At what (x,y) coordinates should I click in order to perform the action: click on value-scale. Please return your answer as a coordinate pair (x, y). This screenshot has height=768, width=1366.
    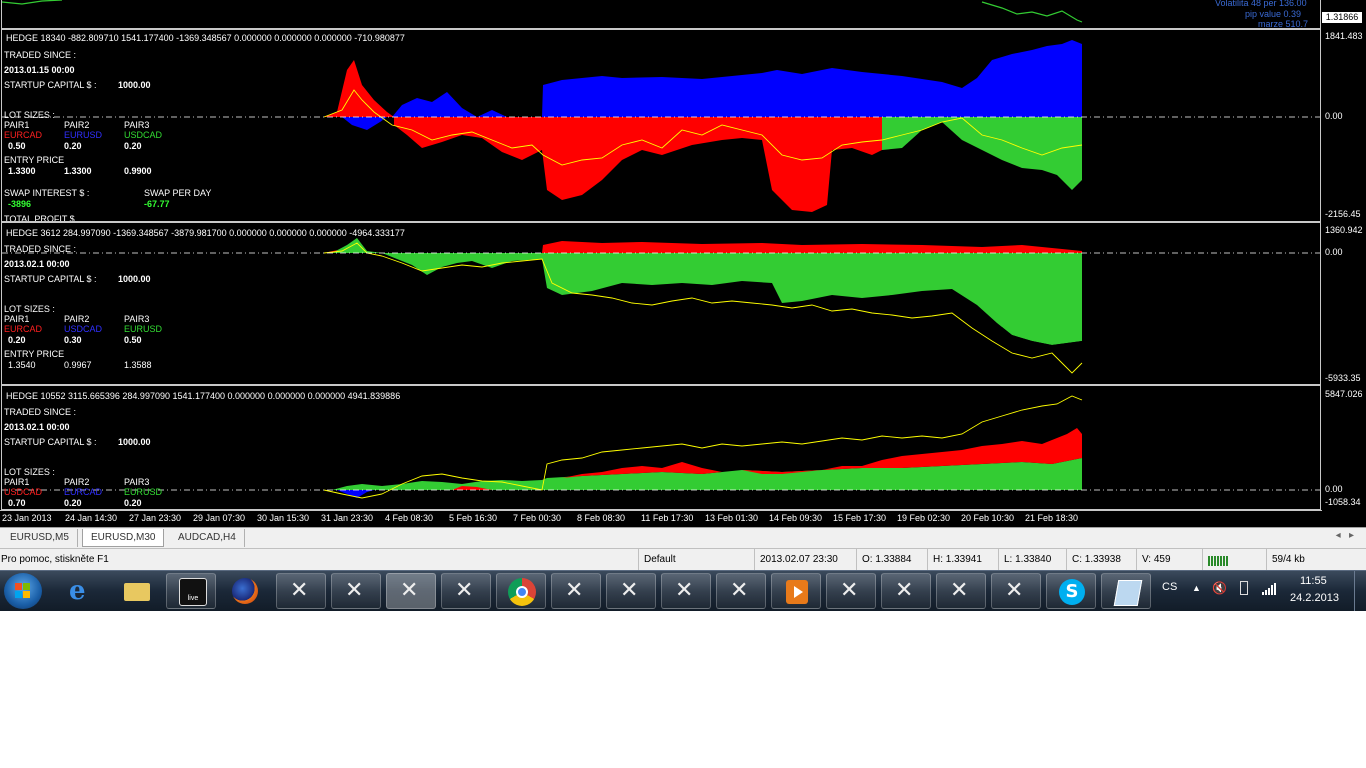
    Looking at the image, I should click on (1344, 263).